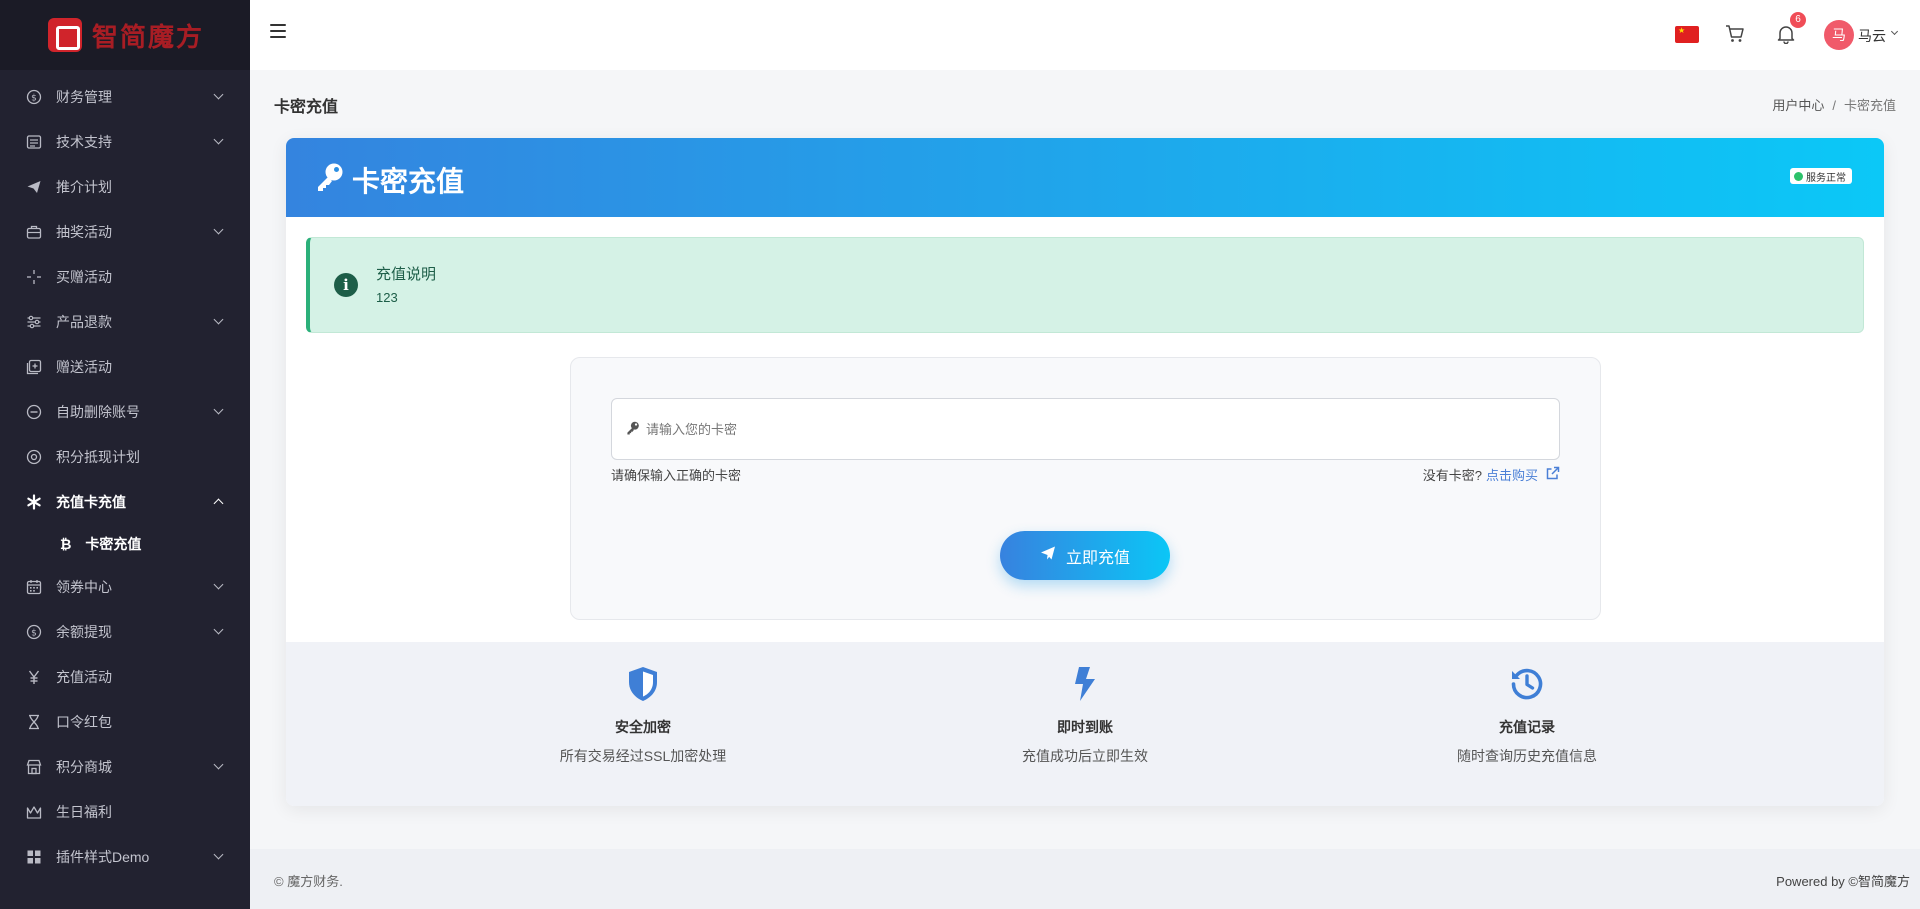 This screenshot has height=909, width=1920. Describe the element at coordinates (346, 285) in the screenshot. I see `info-icon: i` at that location.